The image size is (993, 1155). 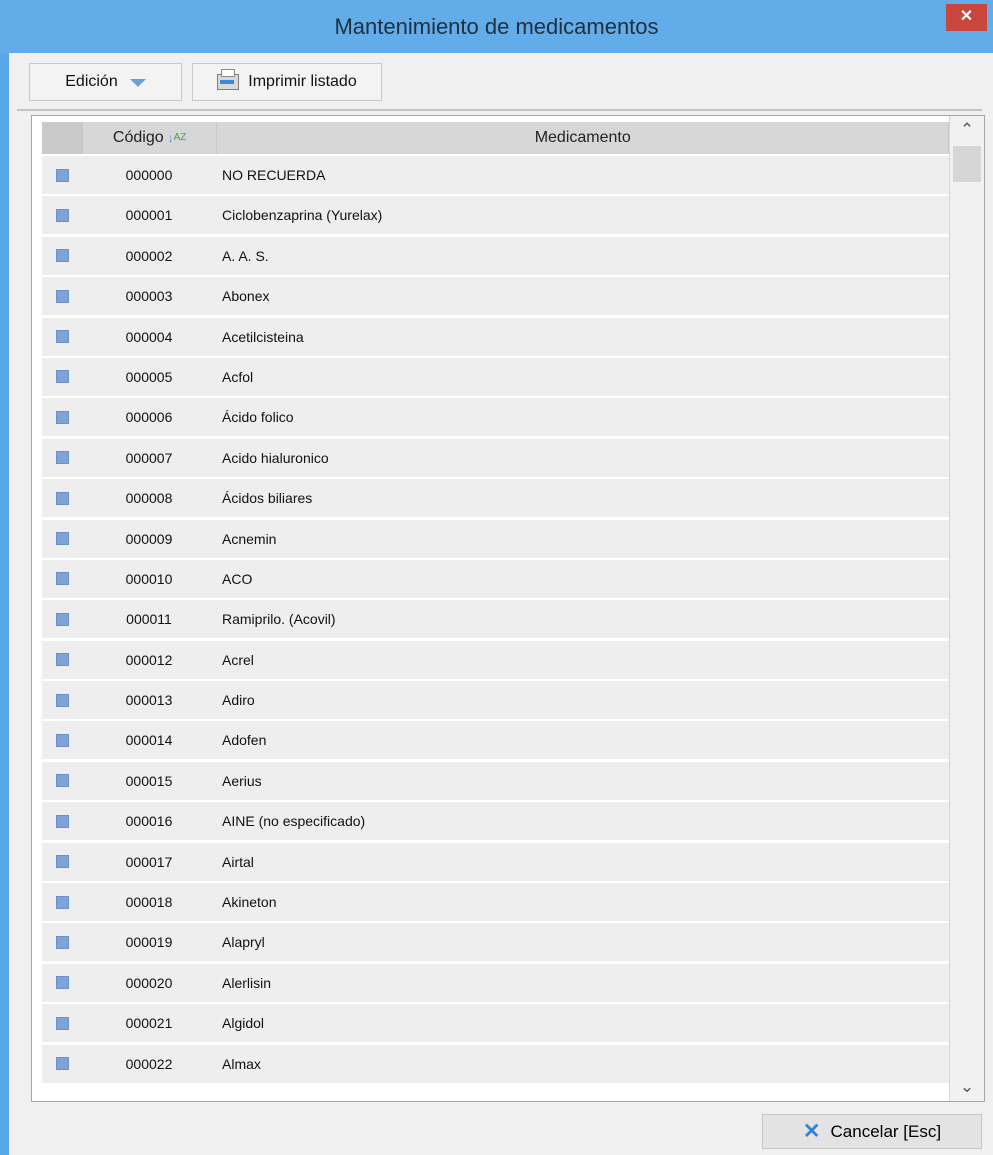 What do you see at coordinates (177, 138) in the screenshot?
I see `sort-ascending-icon: ↓AZ` at bounding box center [177, 138].